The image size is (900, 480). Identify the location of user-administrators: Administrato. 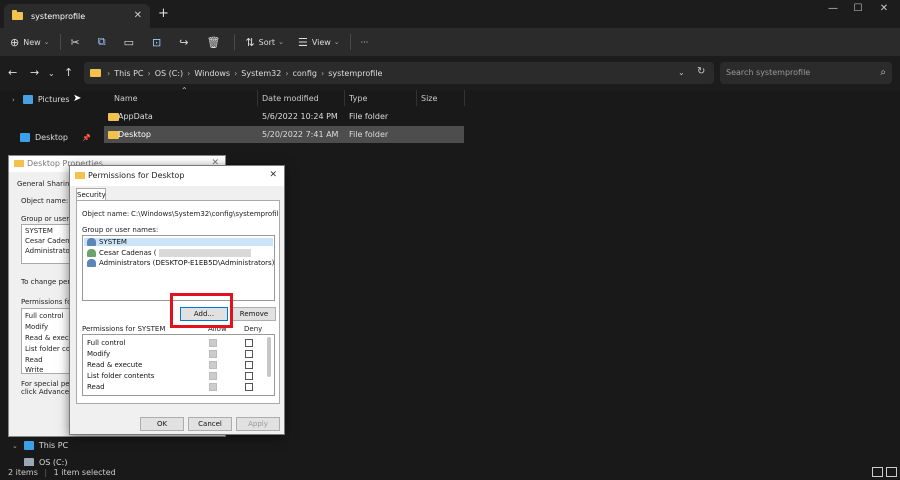
(47, 251).